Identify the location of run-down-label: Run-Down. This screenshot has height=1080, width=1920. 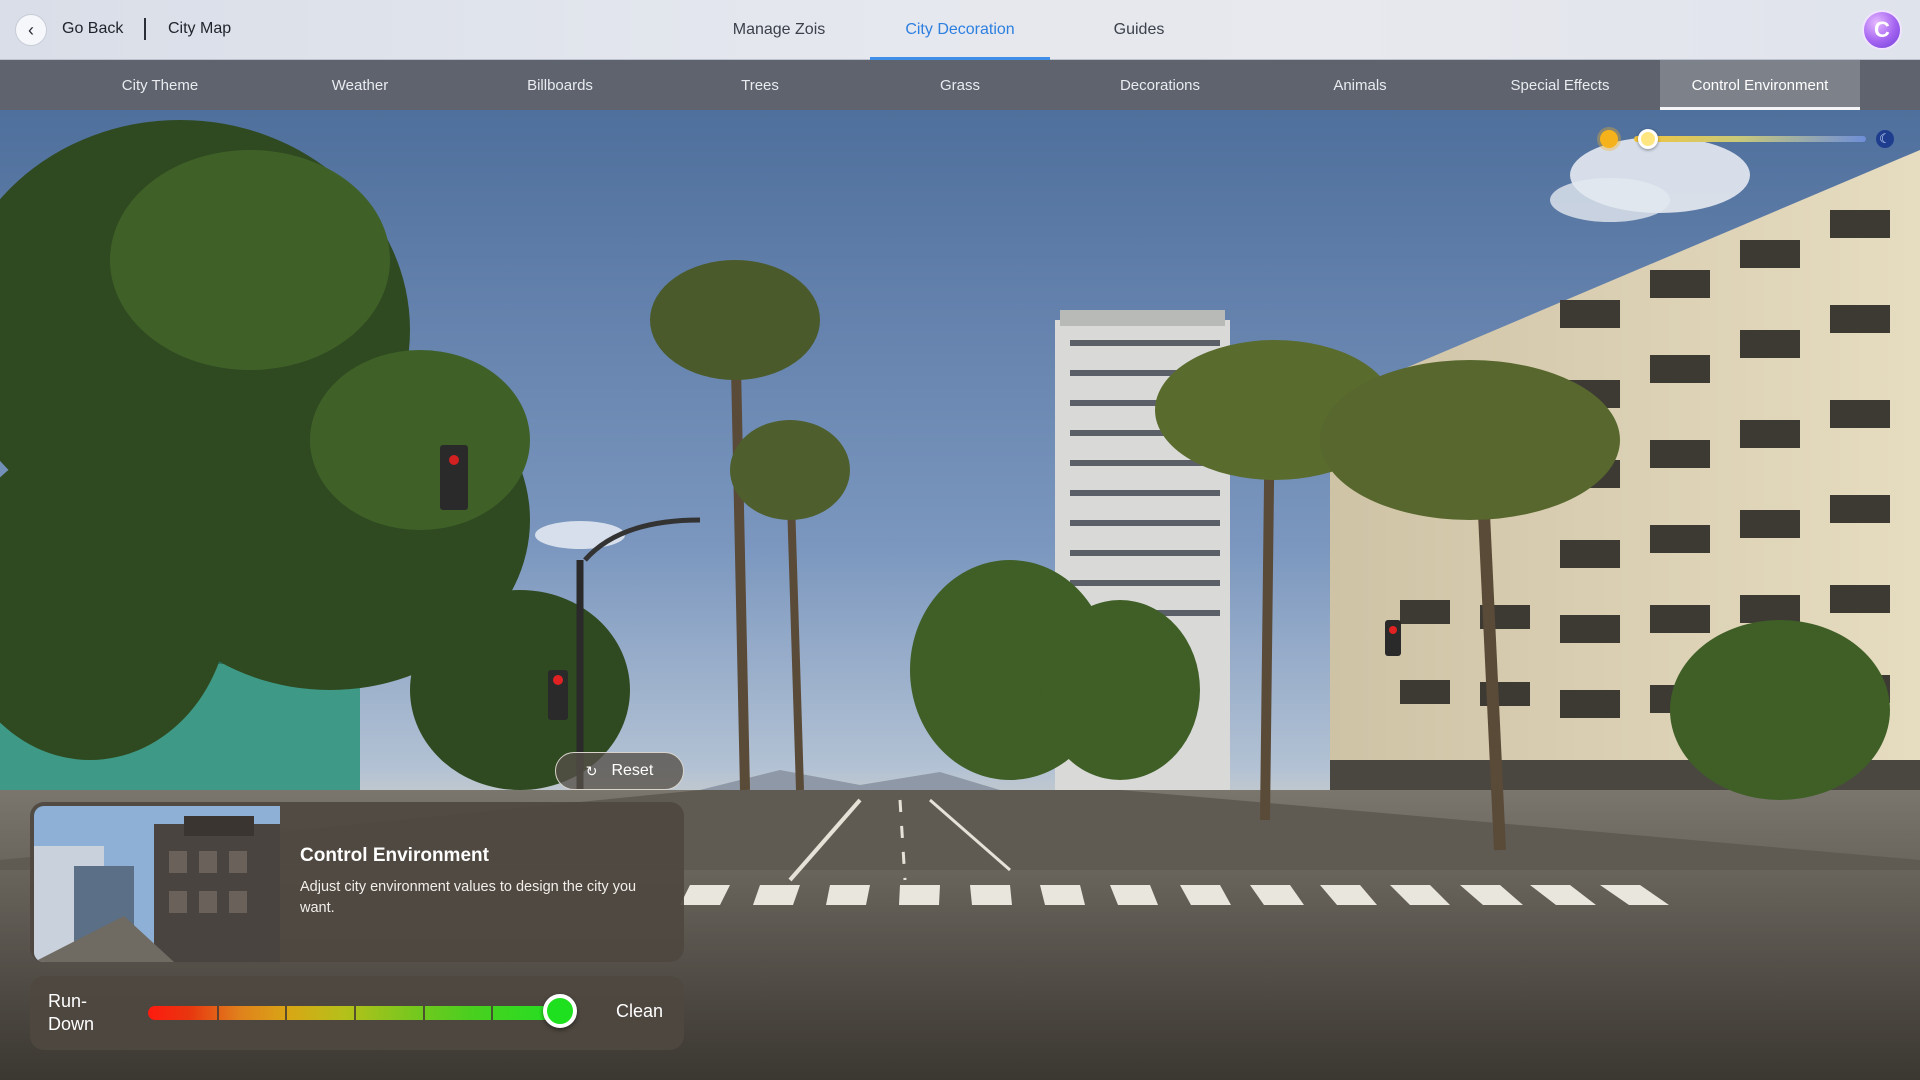
(71, 1012).